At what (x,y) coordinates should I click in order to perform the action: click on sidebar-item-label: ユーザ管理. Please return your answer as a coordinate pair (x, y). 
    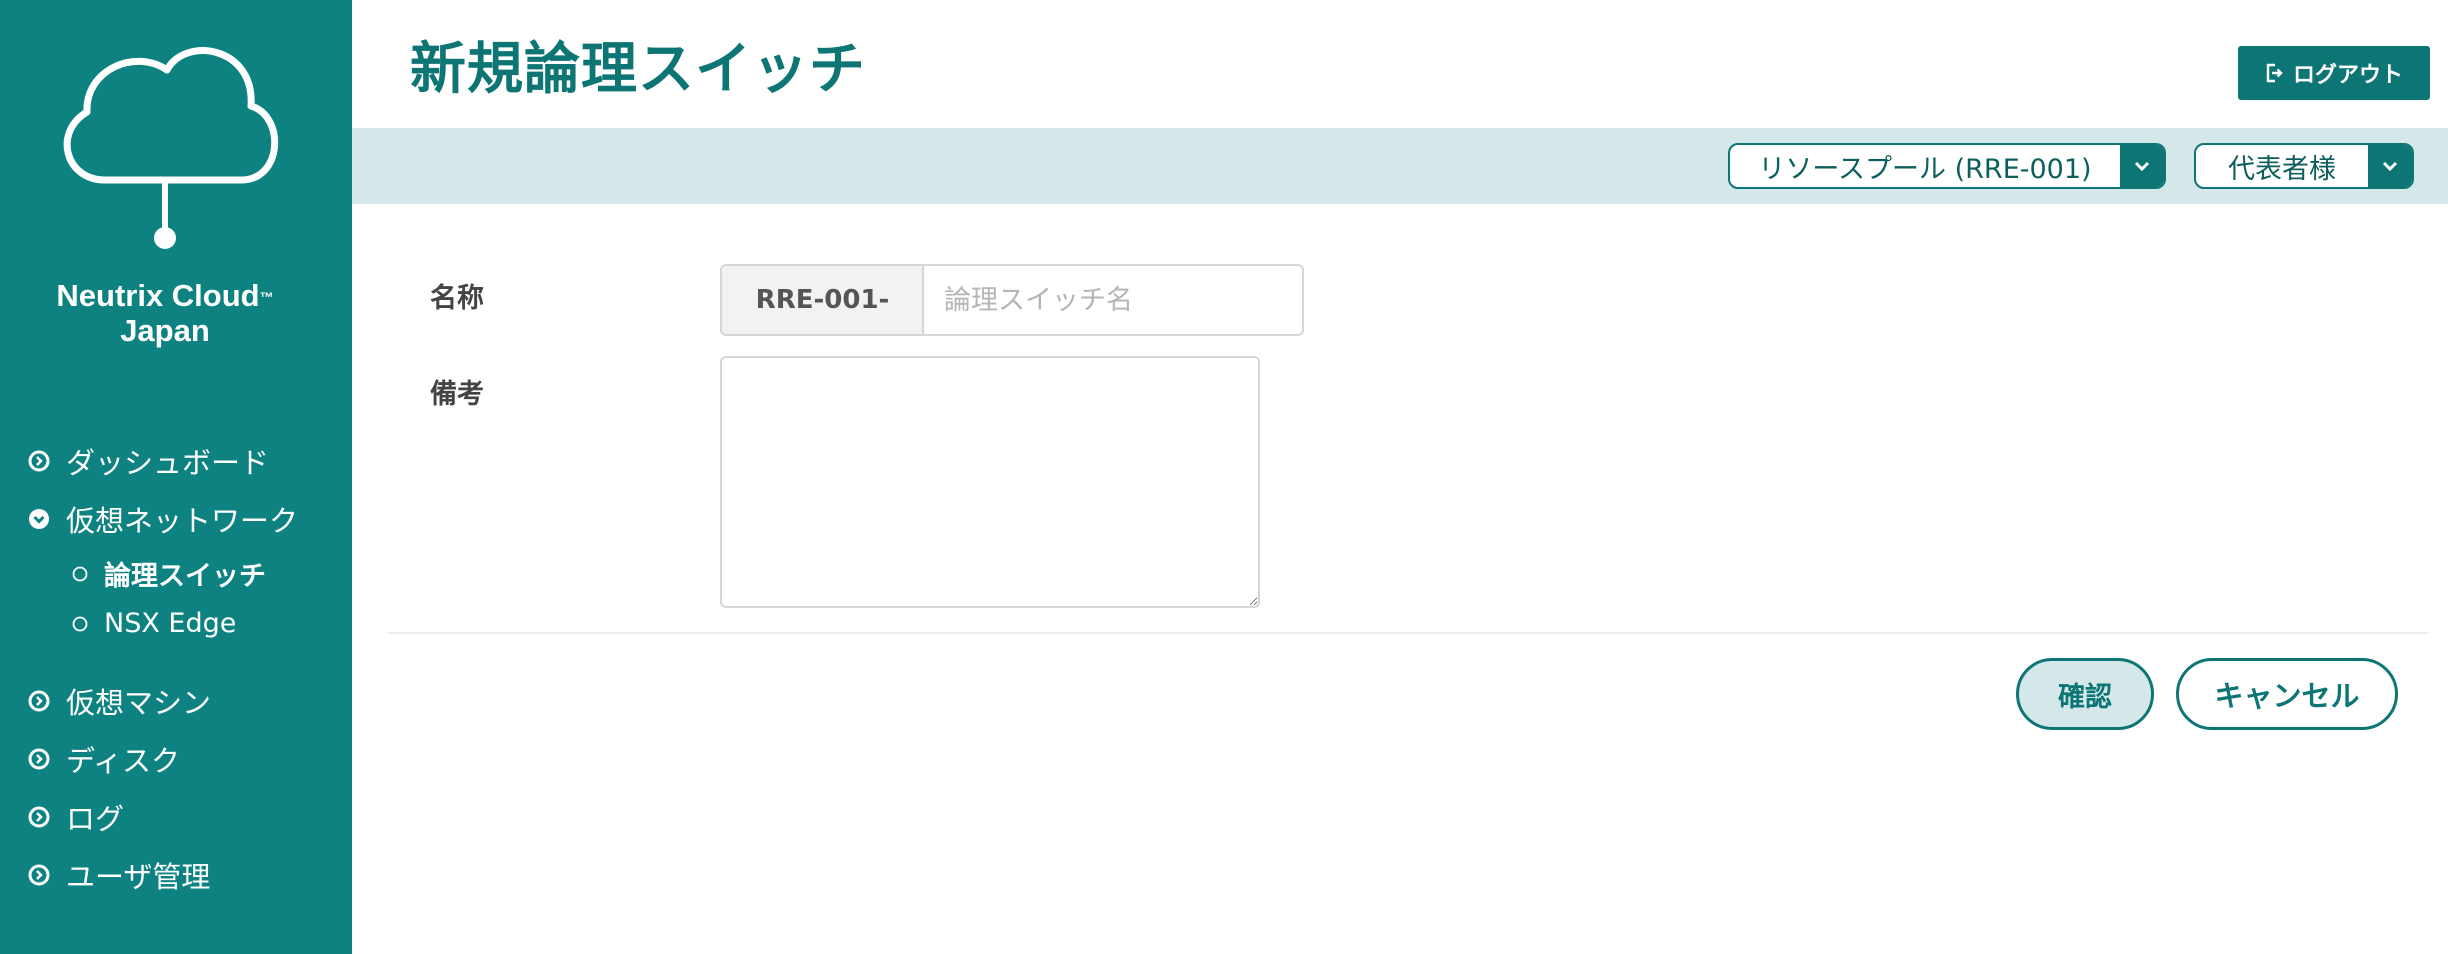
    Looking at the image, I should click on (138, 877).